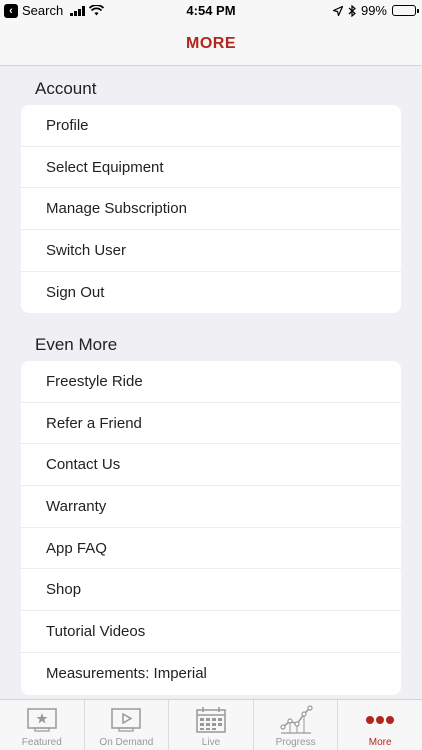  I want to click on tab-label: Progress, so click(295, 742).